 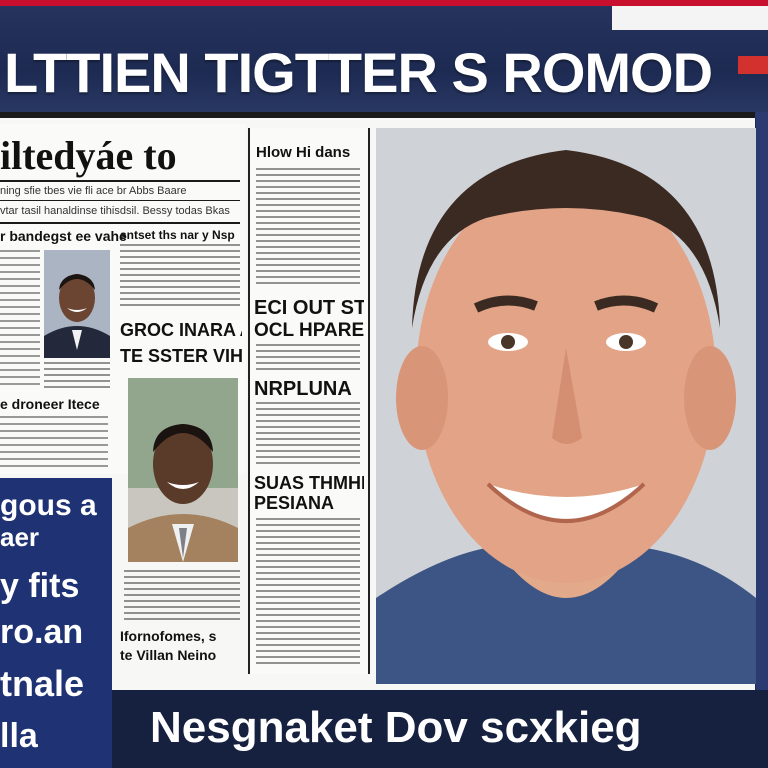 I want to click on left-caption-block, so click(x=77, y=375).